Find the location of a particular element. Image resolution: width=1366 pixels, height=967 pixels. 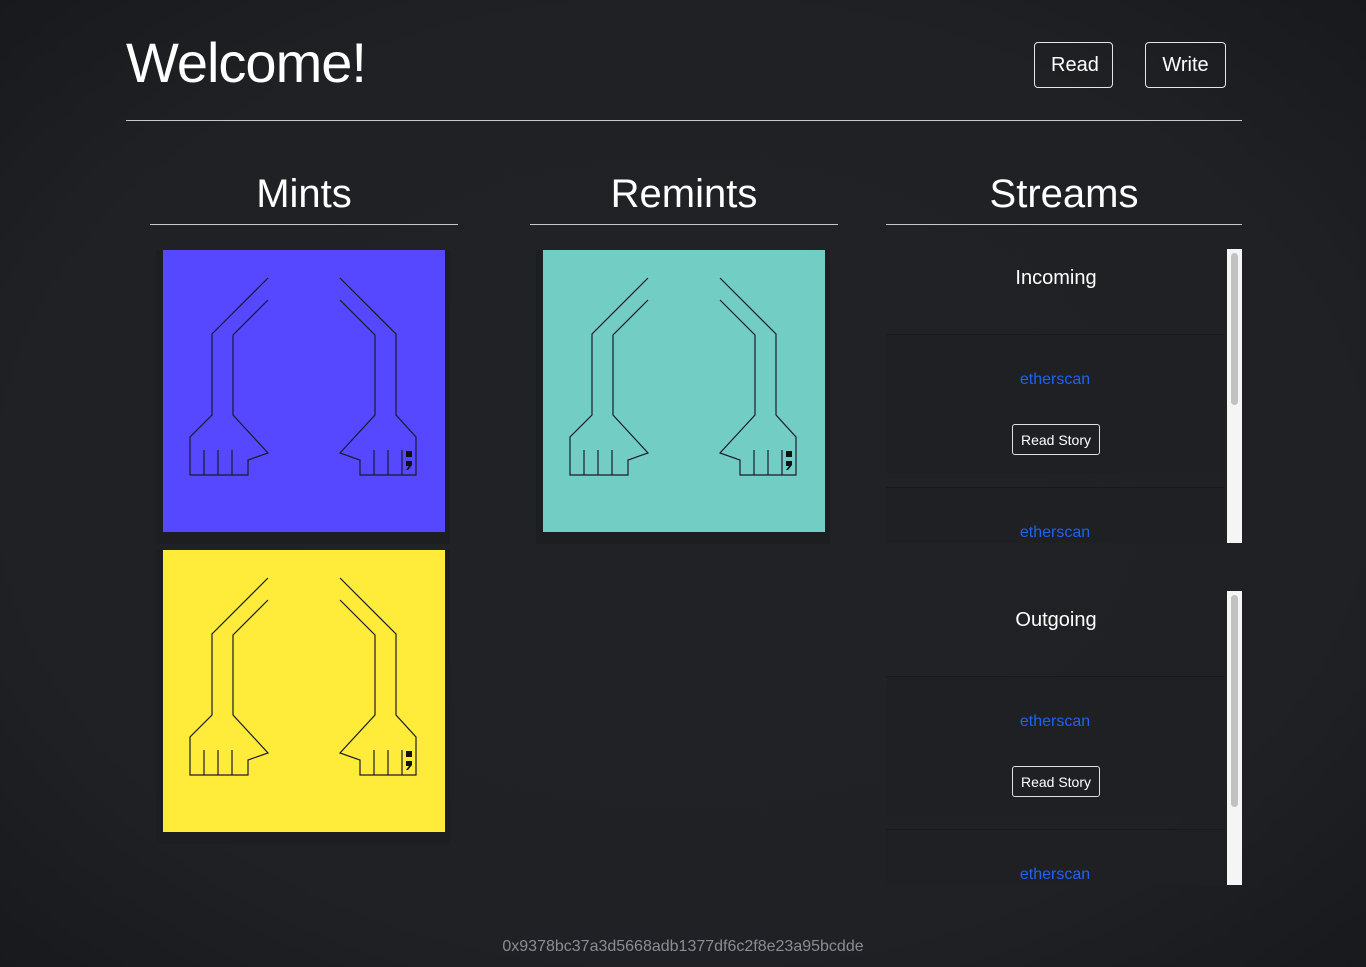

outgoing-stream-panel: Outgoing etherscan Read Story etherscan is located at coordinates (1064, 738).